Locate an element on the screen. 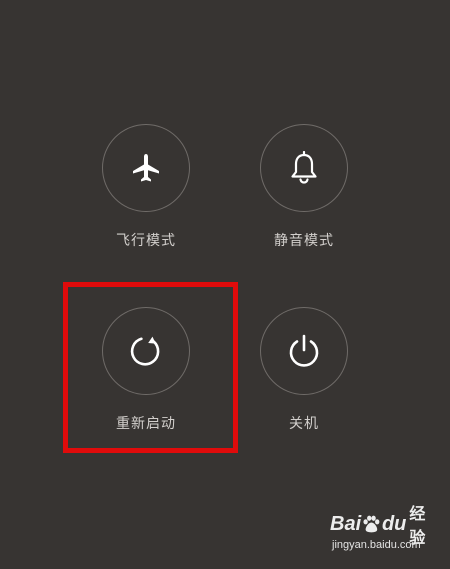  baidu-paw-icon is located at coordinates (371, 524).